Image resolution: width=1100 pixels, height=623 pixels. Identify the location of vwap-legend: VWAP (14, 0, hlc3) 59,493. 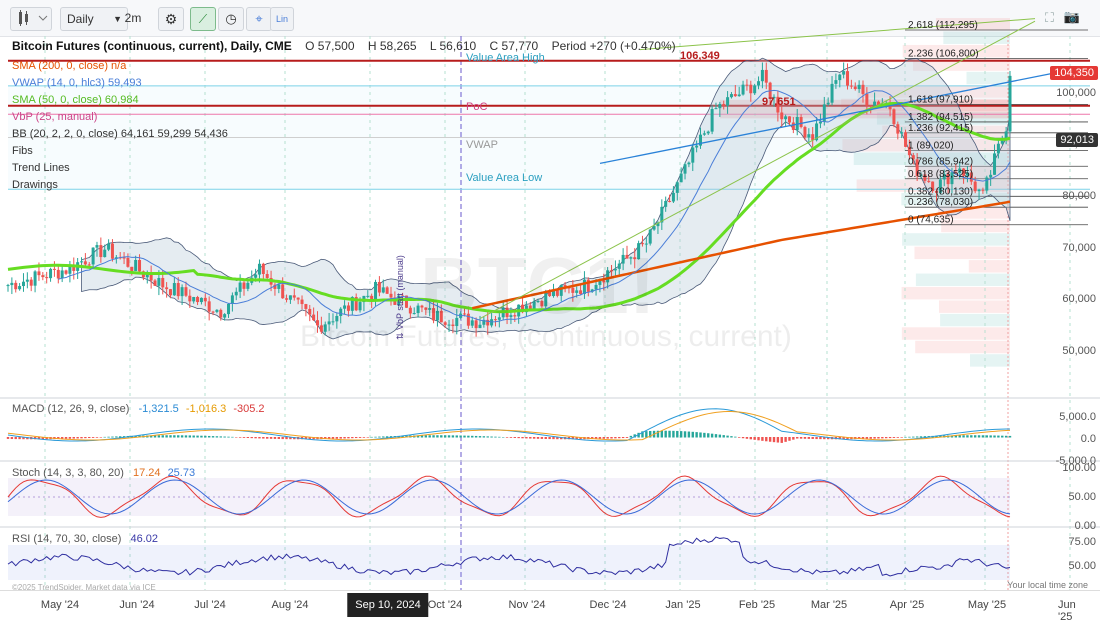
(344, 83).